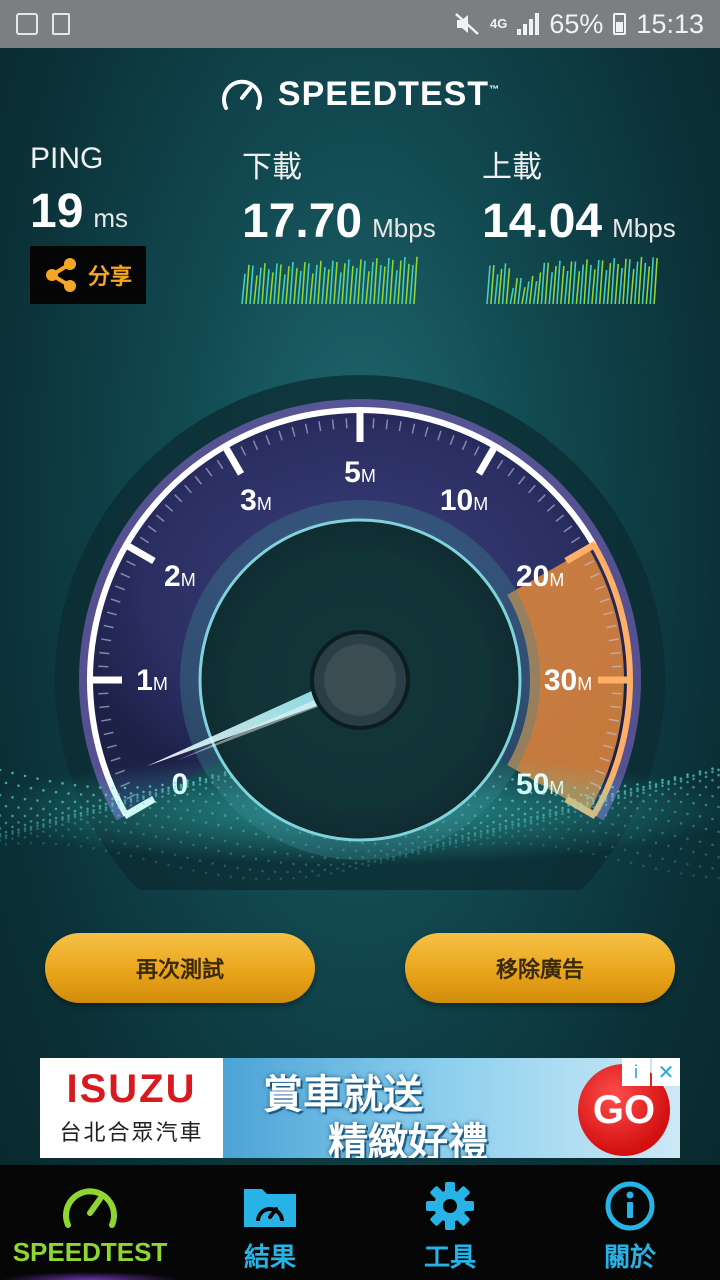 The width and height of the screenshot is (720, 1280). Describe the element at coordinates (540, 968) in the screenshot. I see `remove-ads-button: 移除廣告` at that location.